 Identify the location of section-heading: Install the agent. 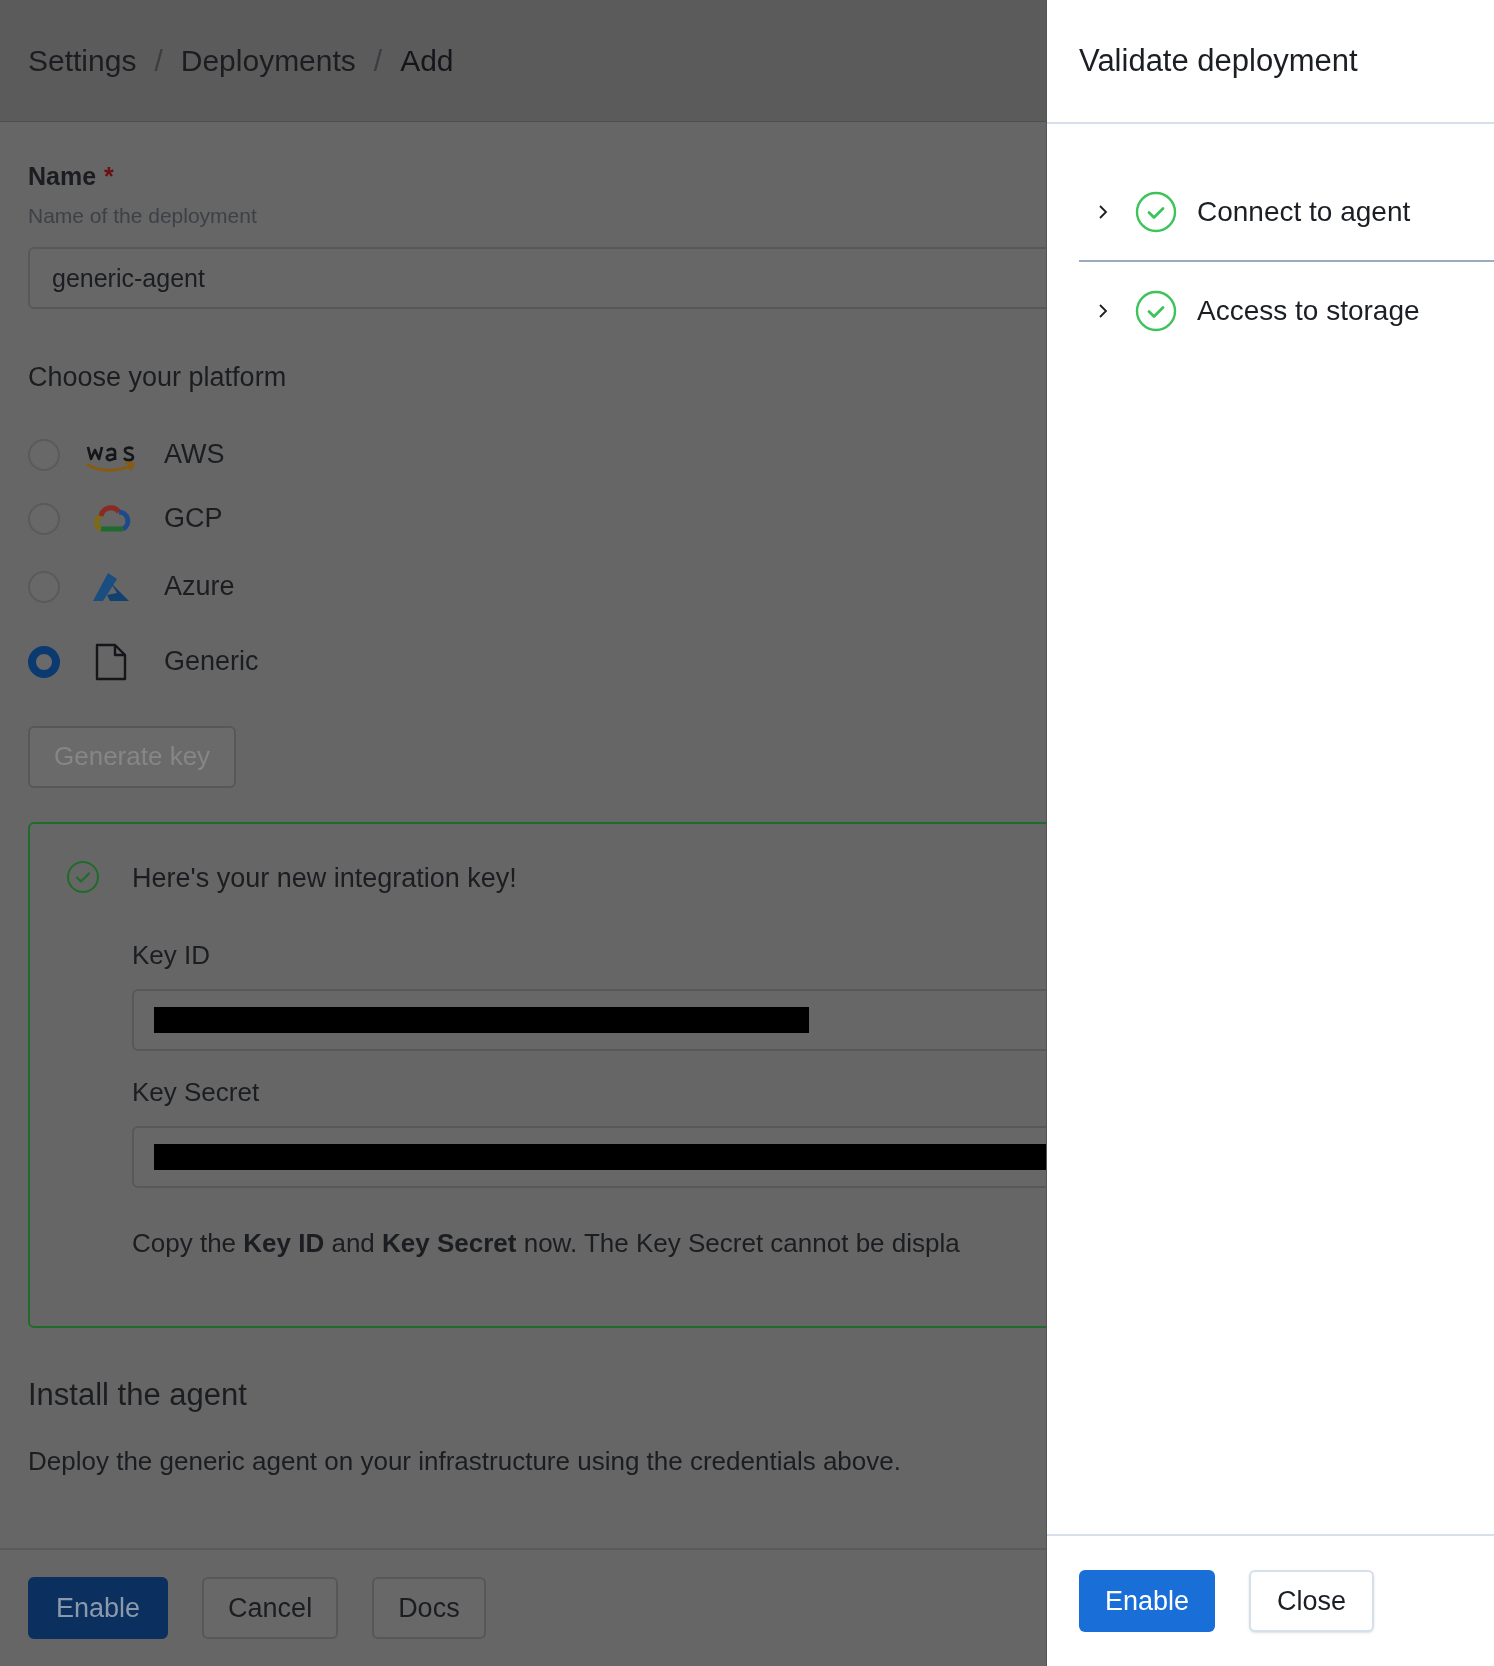
(138, 1394).